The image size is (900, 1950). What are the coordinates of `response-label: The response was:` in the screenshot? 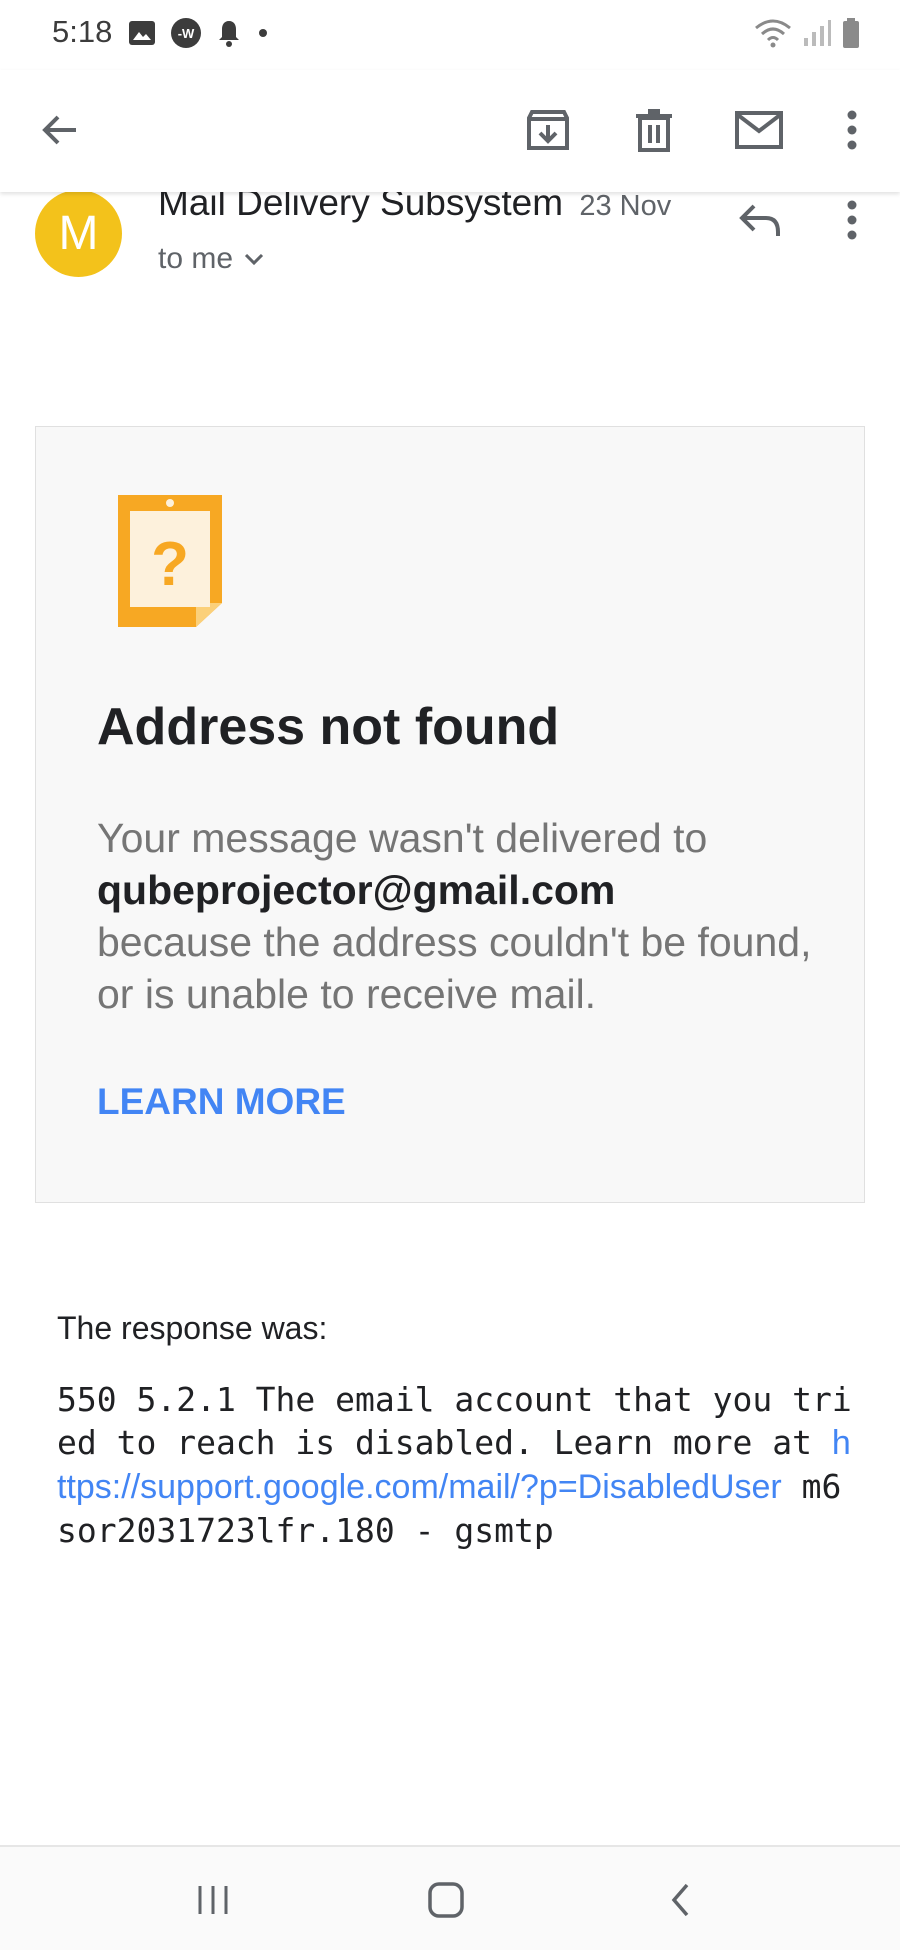 It's located at (192, 1328).